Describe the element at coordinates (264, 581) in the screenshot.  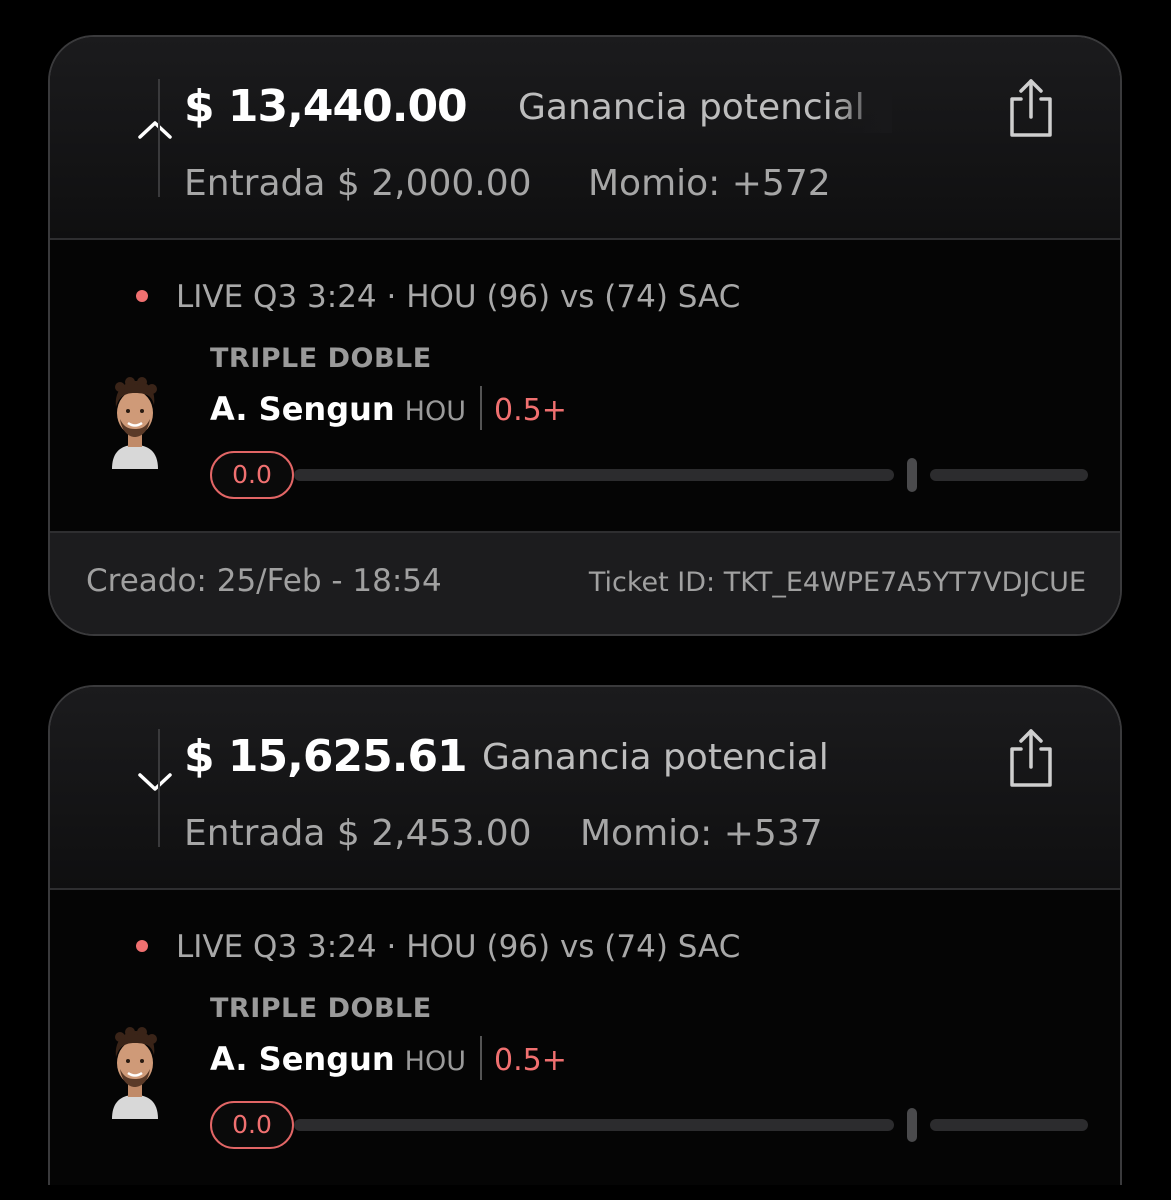
I see `created-timestamp: Creado: 25/Feb - 18:54` at that location.